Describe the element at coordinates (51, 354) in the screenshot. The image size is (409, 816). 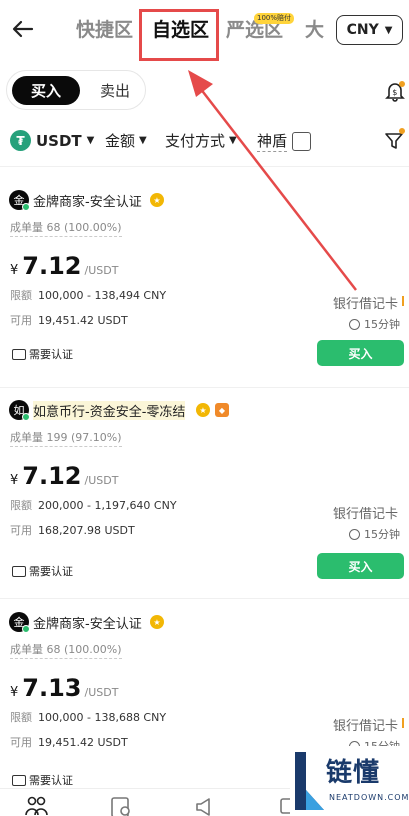
I see `auth-label: 需要认证` at that location.